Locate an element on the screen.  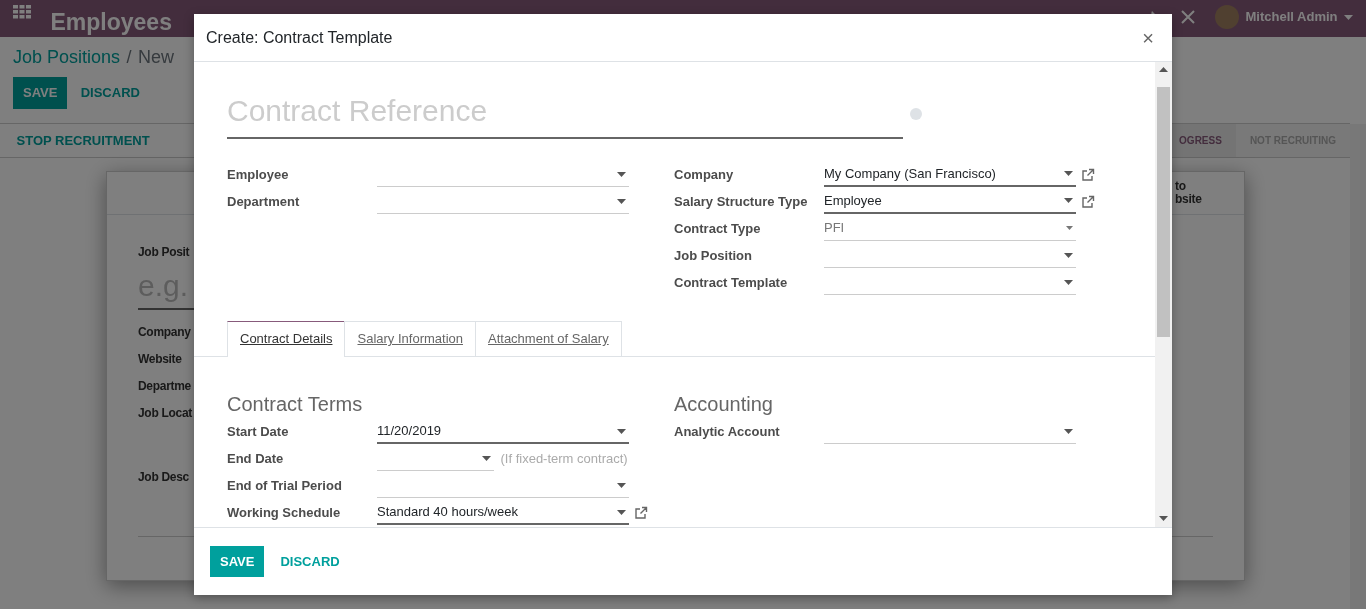
field-label: End of Trial Period is located at coordinates (285, 486).